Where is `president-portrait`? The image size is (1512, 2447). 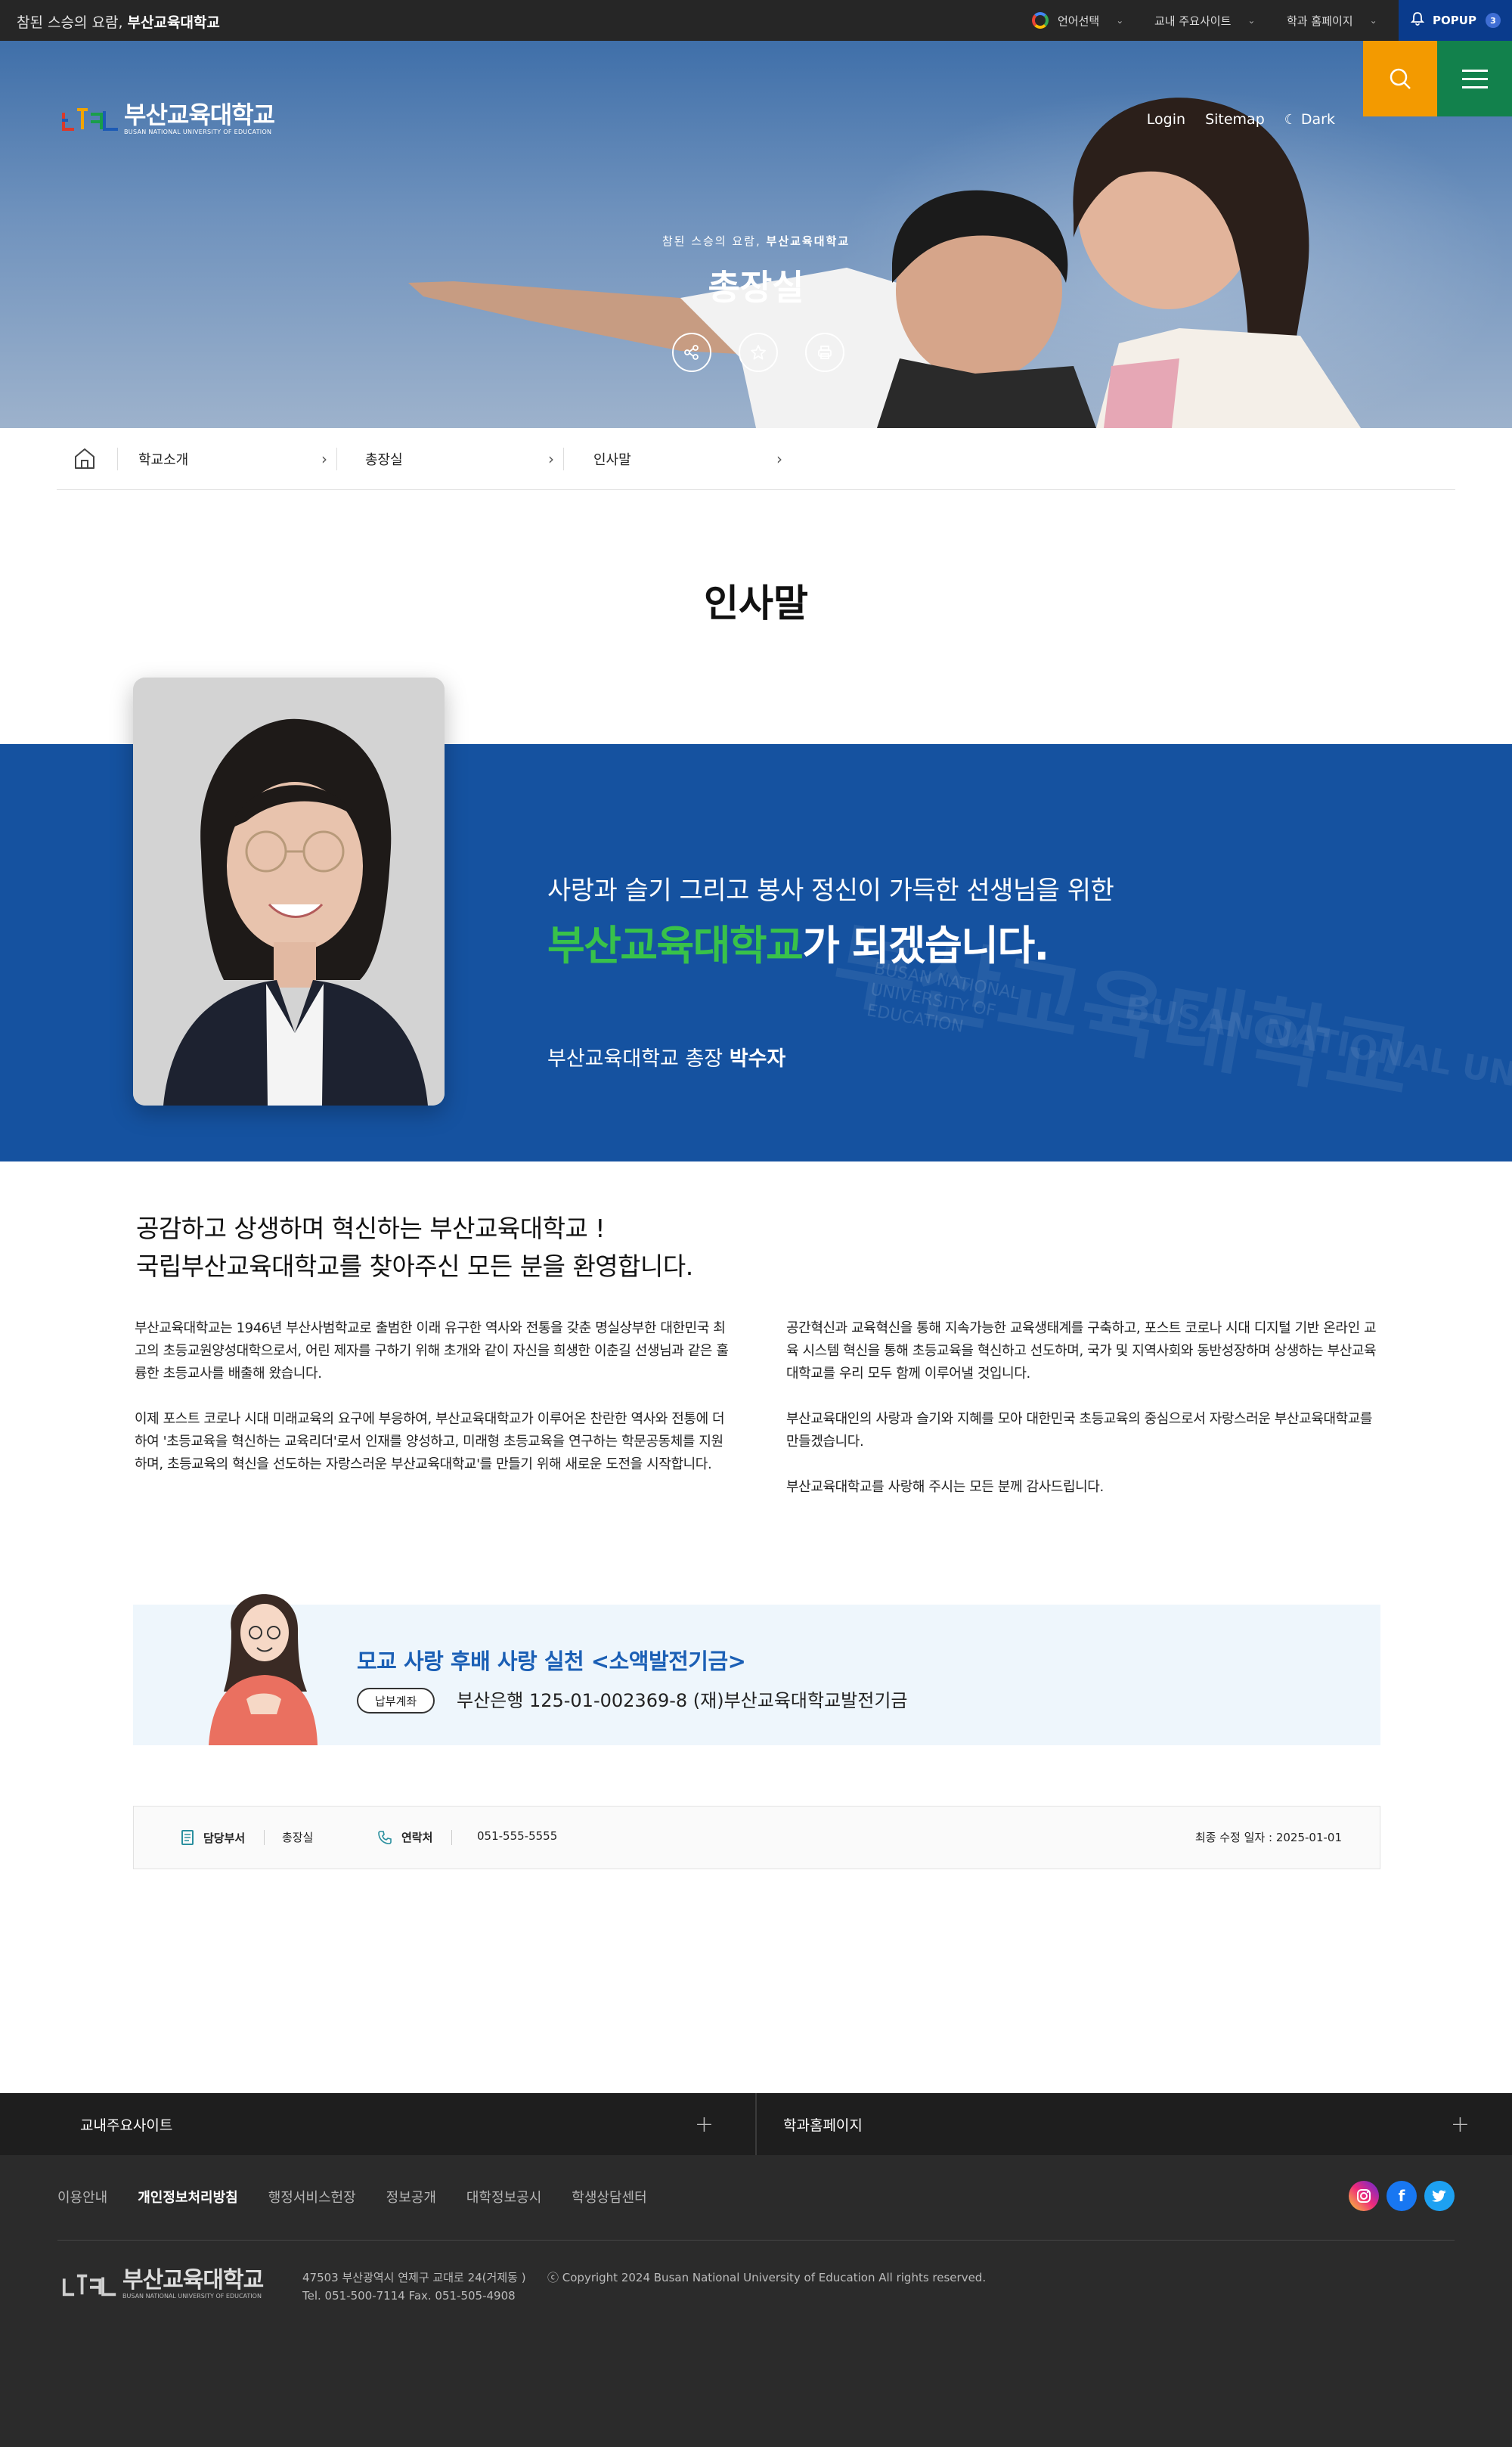
president-portrait is located at coordinates (289, 892).